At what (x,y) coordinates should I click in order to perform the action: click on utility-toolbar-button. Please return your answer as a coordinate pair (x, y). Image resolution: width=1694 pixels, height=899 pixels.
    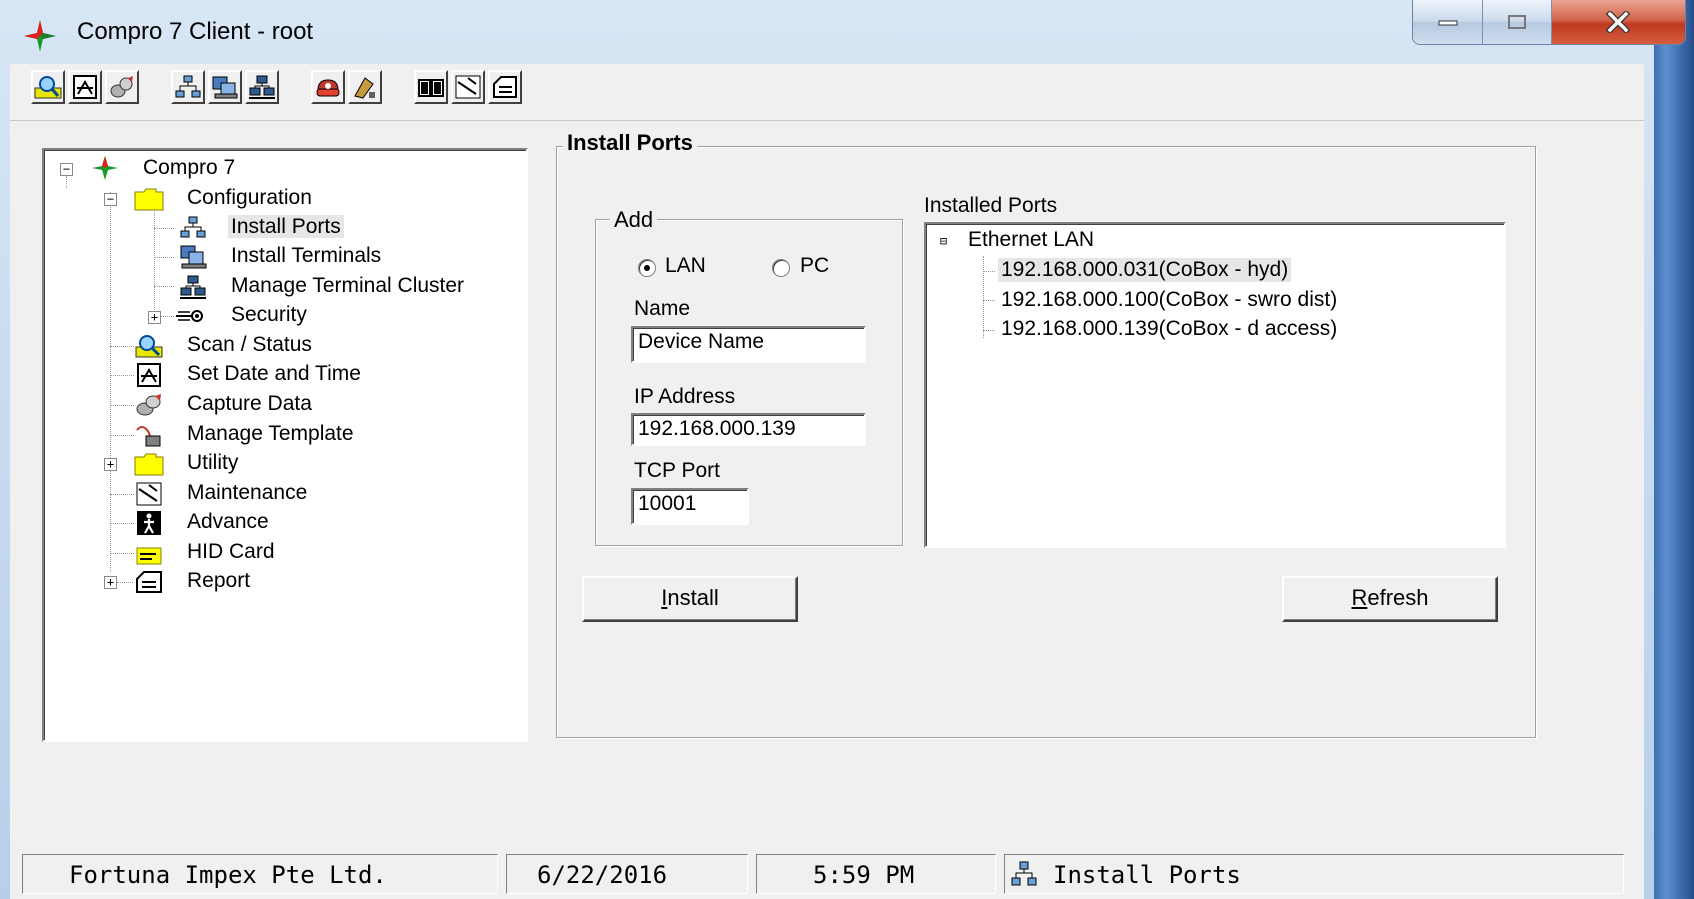
    Looking at the image, I should click on (365, 87).